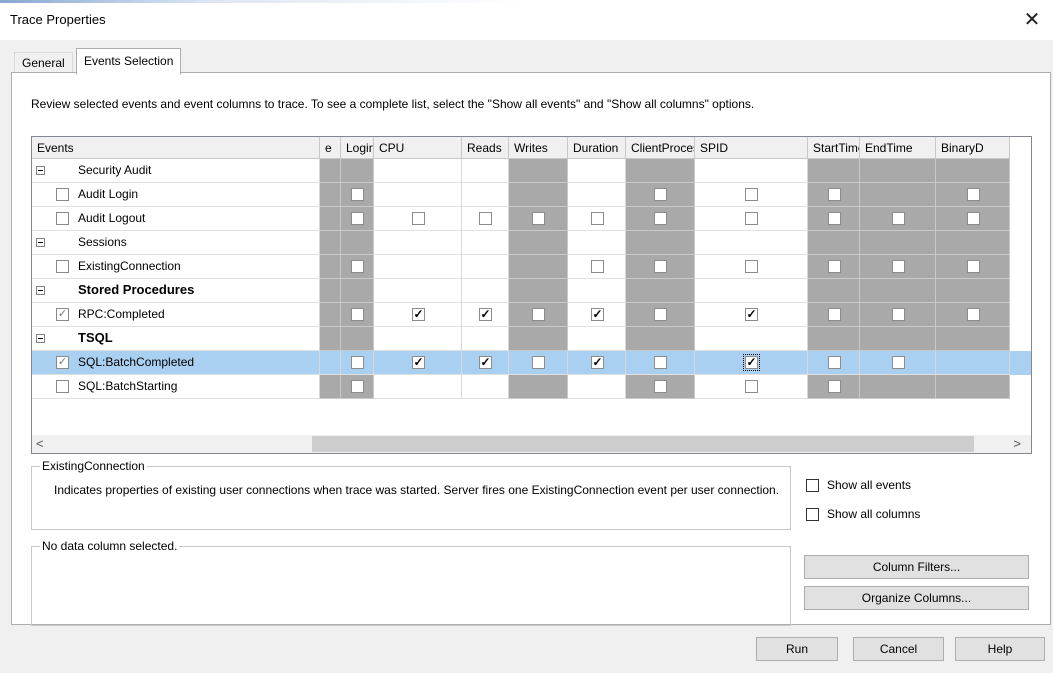  Describe the element at coordinates (129, 61) in the screenshot. I see `tab-events-selection: Events Selection` at that location.